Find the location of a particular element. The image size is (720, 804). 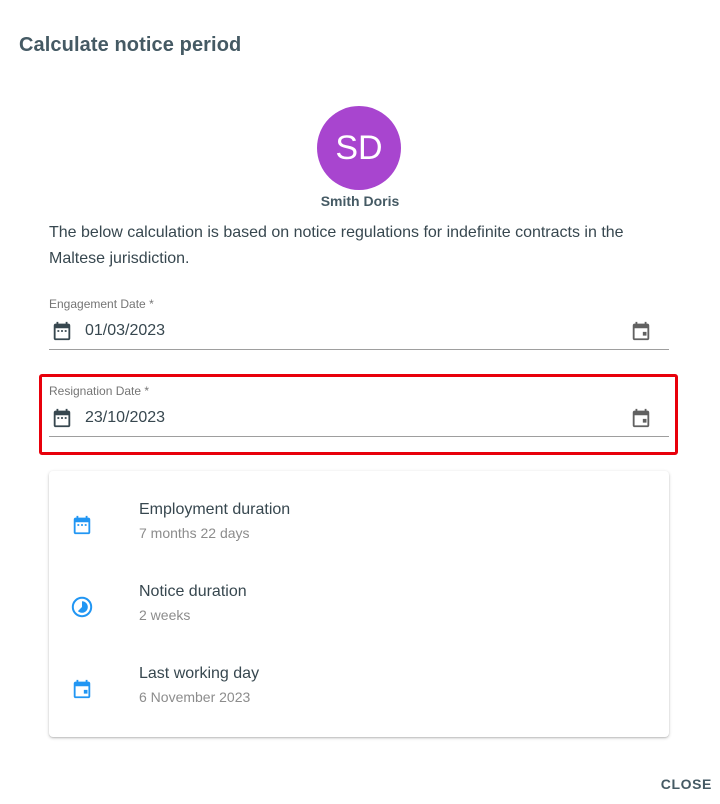

result-notice-duration: Notice duration 2 weeks is located at coordinates (359, 613).